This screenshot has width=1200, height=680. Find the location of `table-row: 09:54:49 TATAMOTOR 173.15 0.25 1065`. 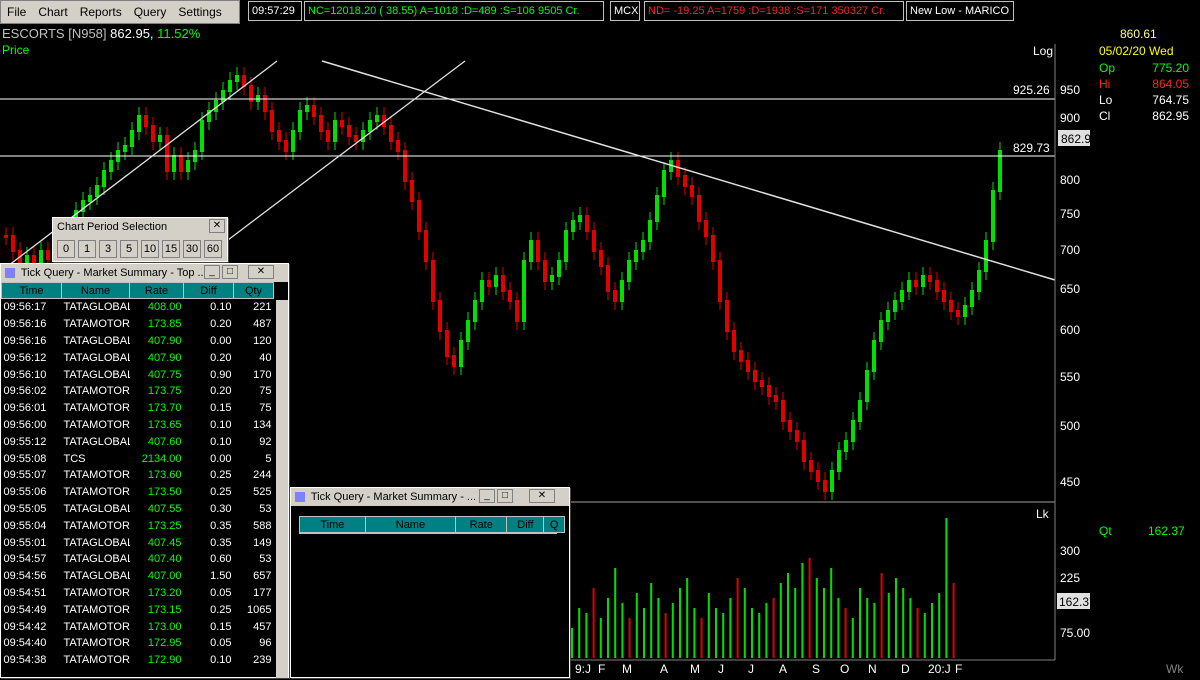

table-row: 09:54:49 TATAMOTOR 173.15 0.25 1065 is located at coordinates (138, 609).